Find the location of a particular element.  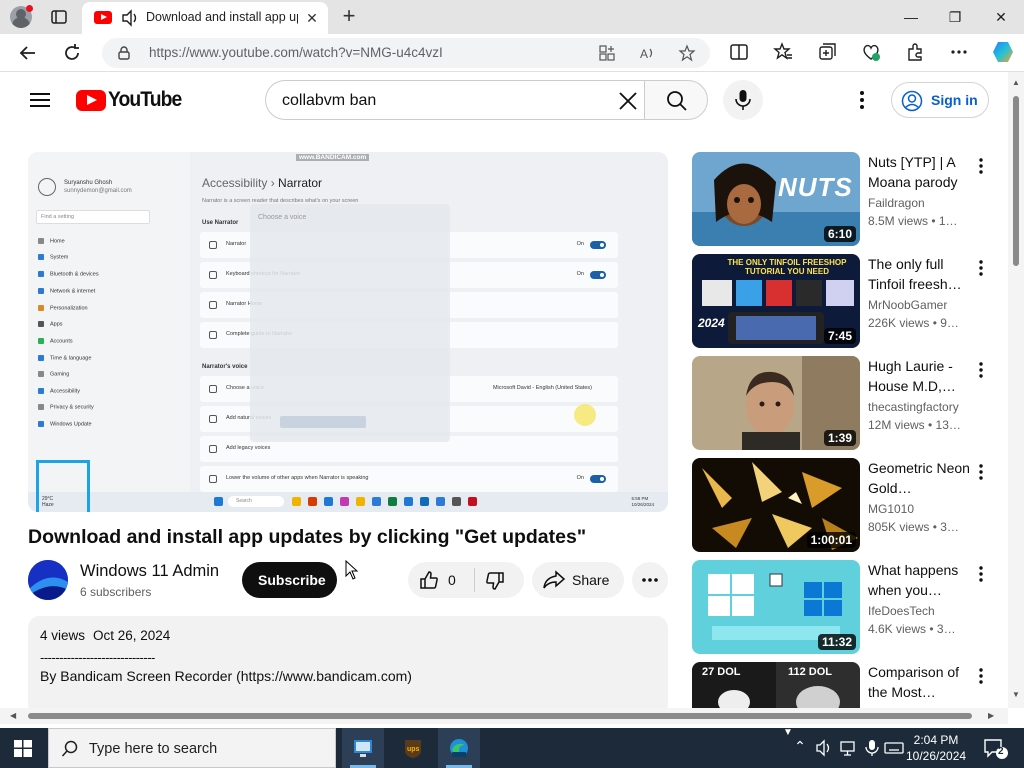

collections-icon is located at coordinates (827, 52).